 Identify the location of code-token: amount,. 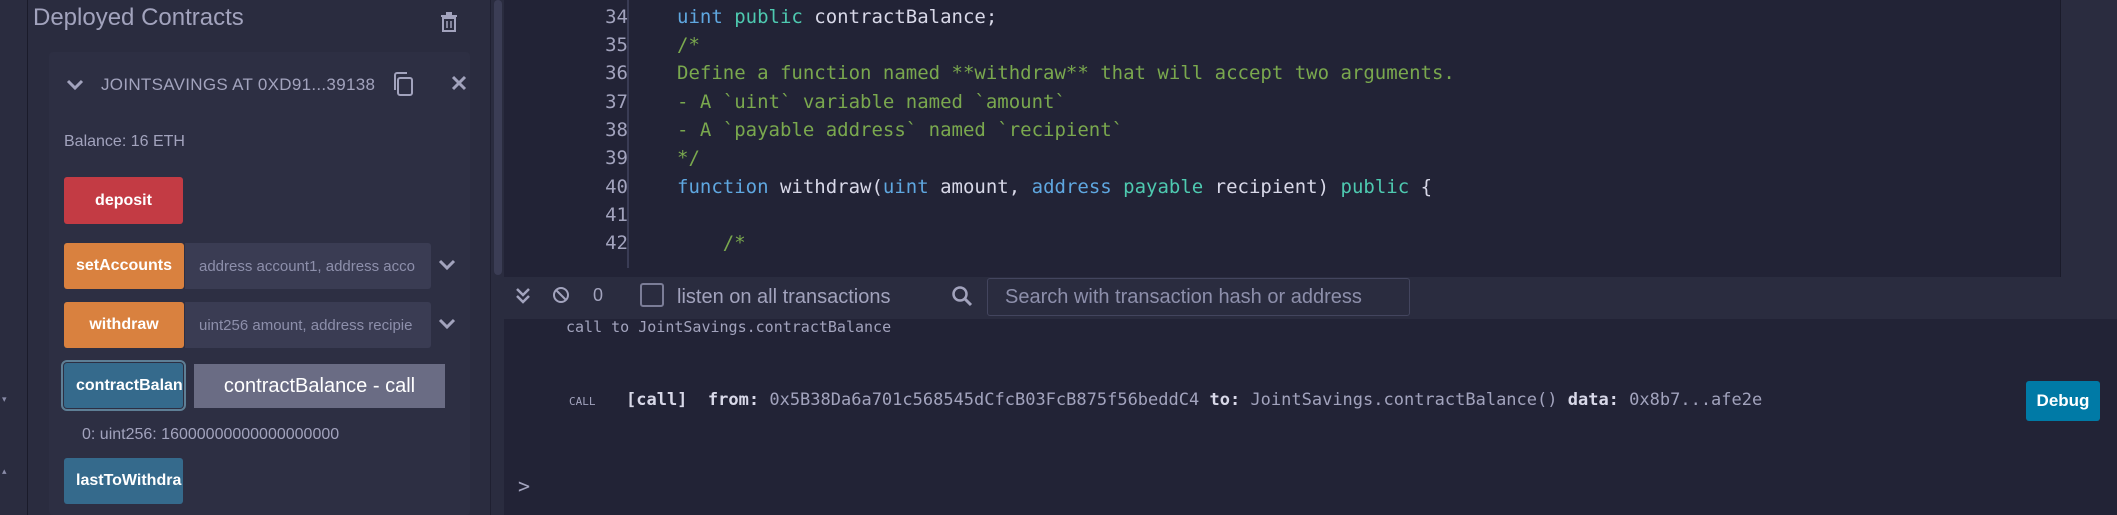
(986, 187).